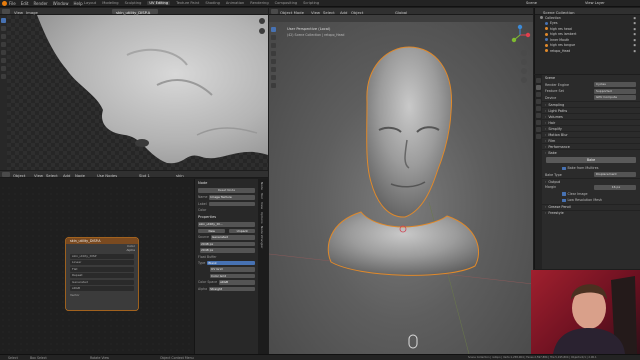 This screenshot has height=360, width=640. Describe the element at coordinates (531, 3) in the screenshot. I see `scene-selector: Scene` at that location.